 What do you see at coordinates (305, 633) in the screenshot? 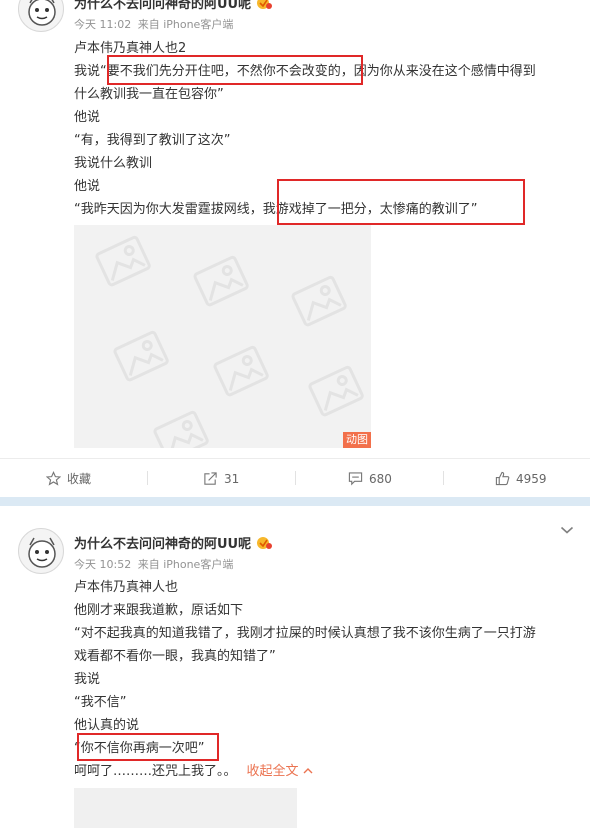
I see `text-line: “对不起我真的知道我错了，我刚才拉屎的时候认真想了我不该你生病了一只打游` at bounding box center [305, 633].